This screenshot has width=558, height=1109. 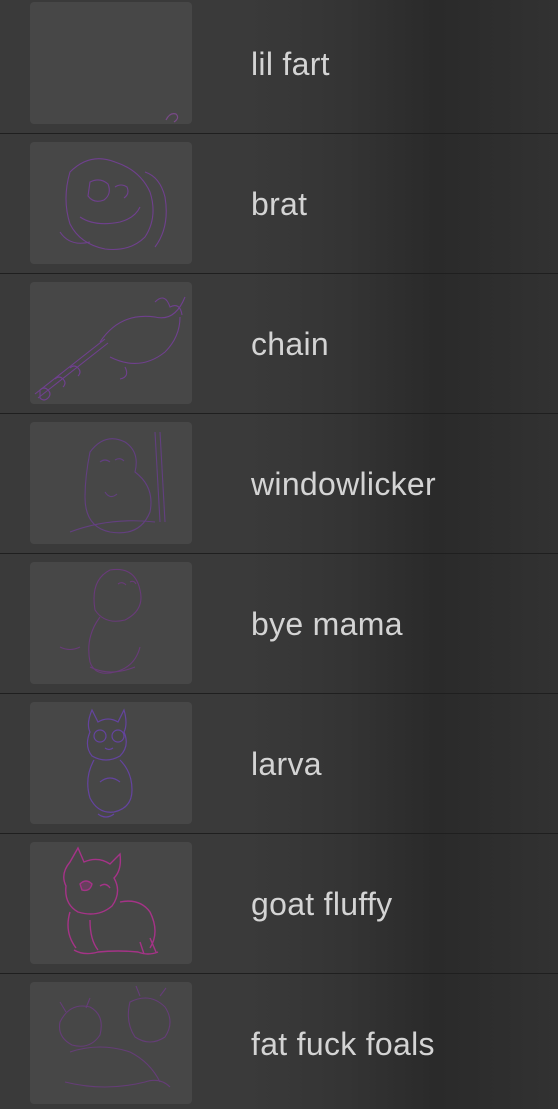 I want to click on list-item: fat fuck foals, so click(x=279, y=1041).